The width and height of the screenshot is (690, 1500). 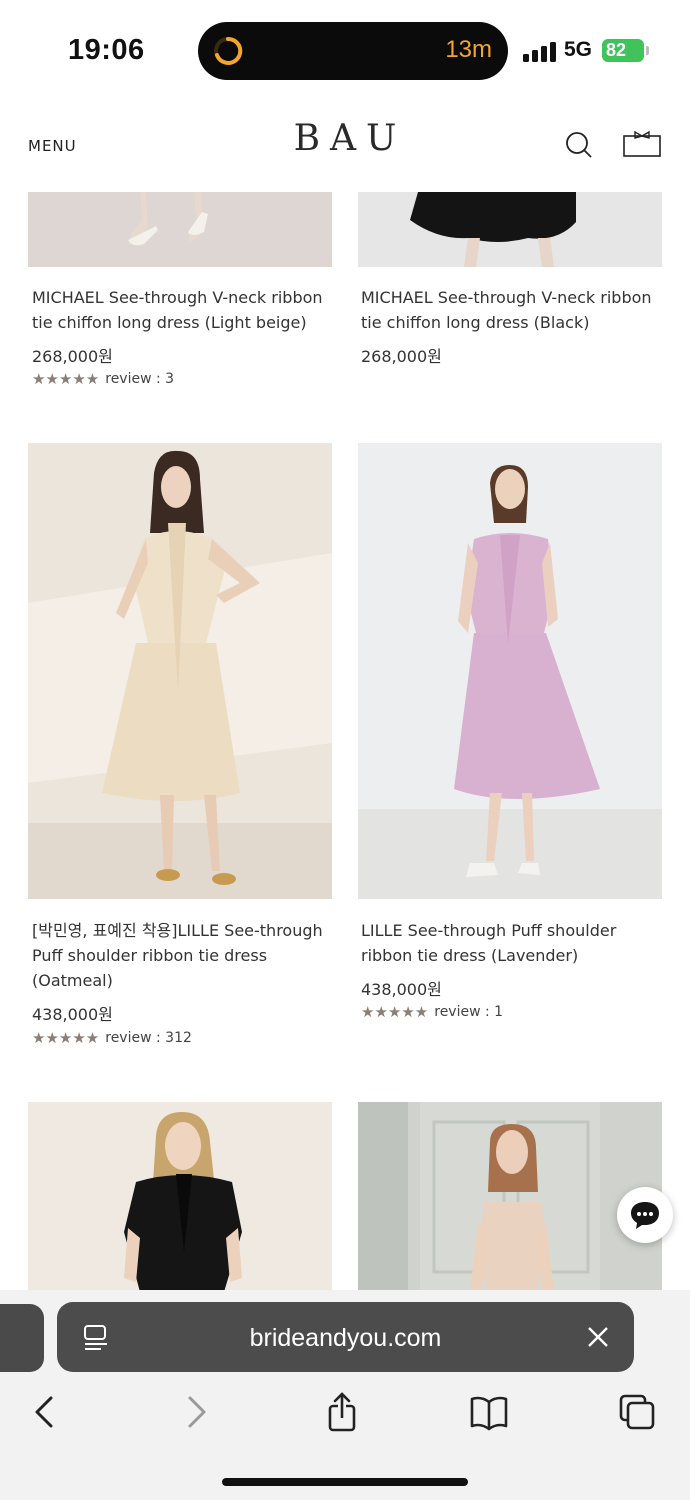 I want to click on battery-level: 82, so click(x=616, y=50).